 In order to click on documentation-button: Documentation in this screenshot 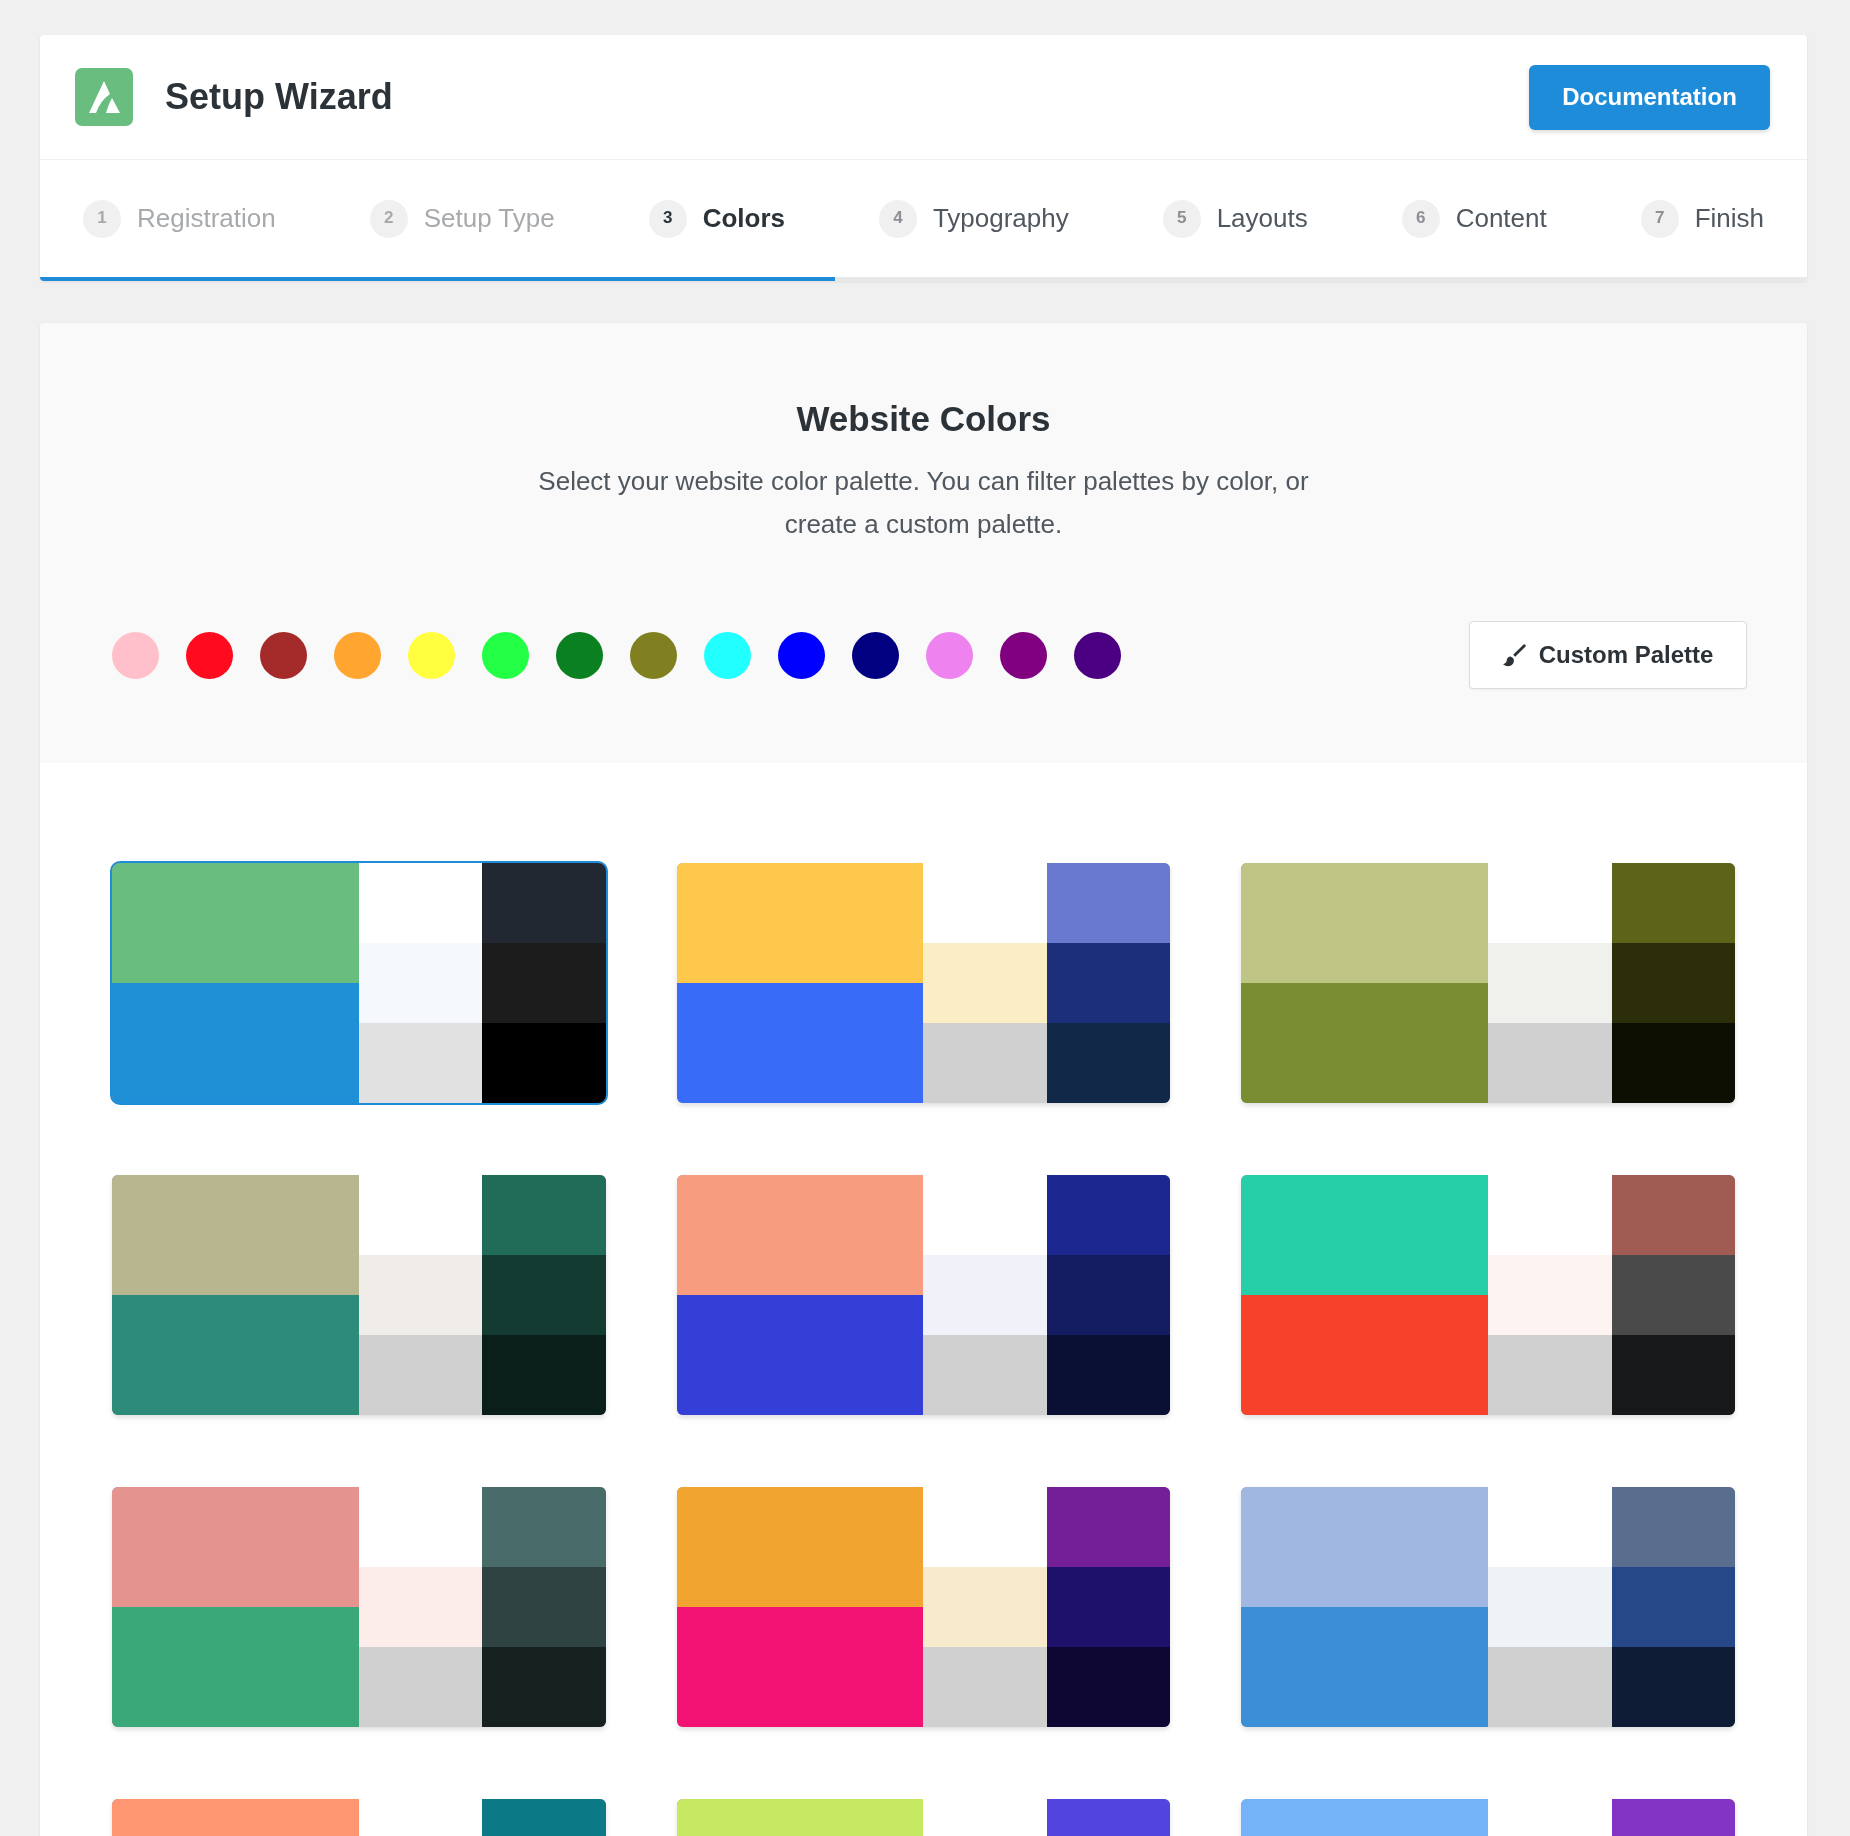, I will do `click(1649, 97)`.